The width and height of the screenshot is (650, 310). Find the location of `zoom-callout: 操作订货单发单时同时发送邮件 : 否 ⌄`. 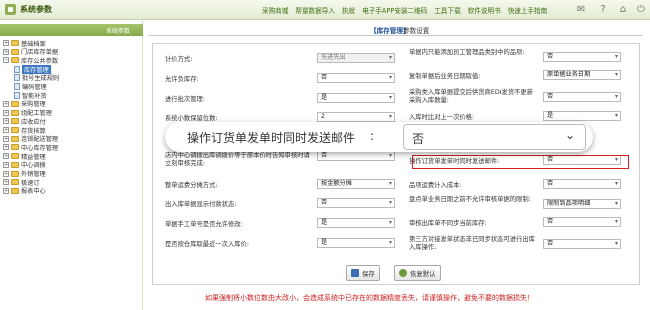

zoom-callout: 操作订货单发单时同时发送邮件 : 否 ⌄ is located at coordinates (379, 137).